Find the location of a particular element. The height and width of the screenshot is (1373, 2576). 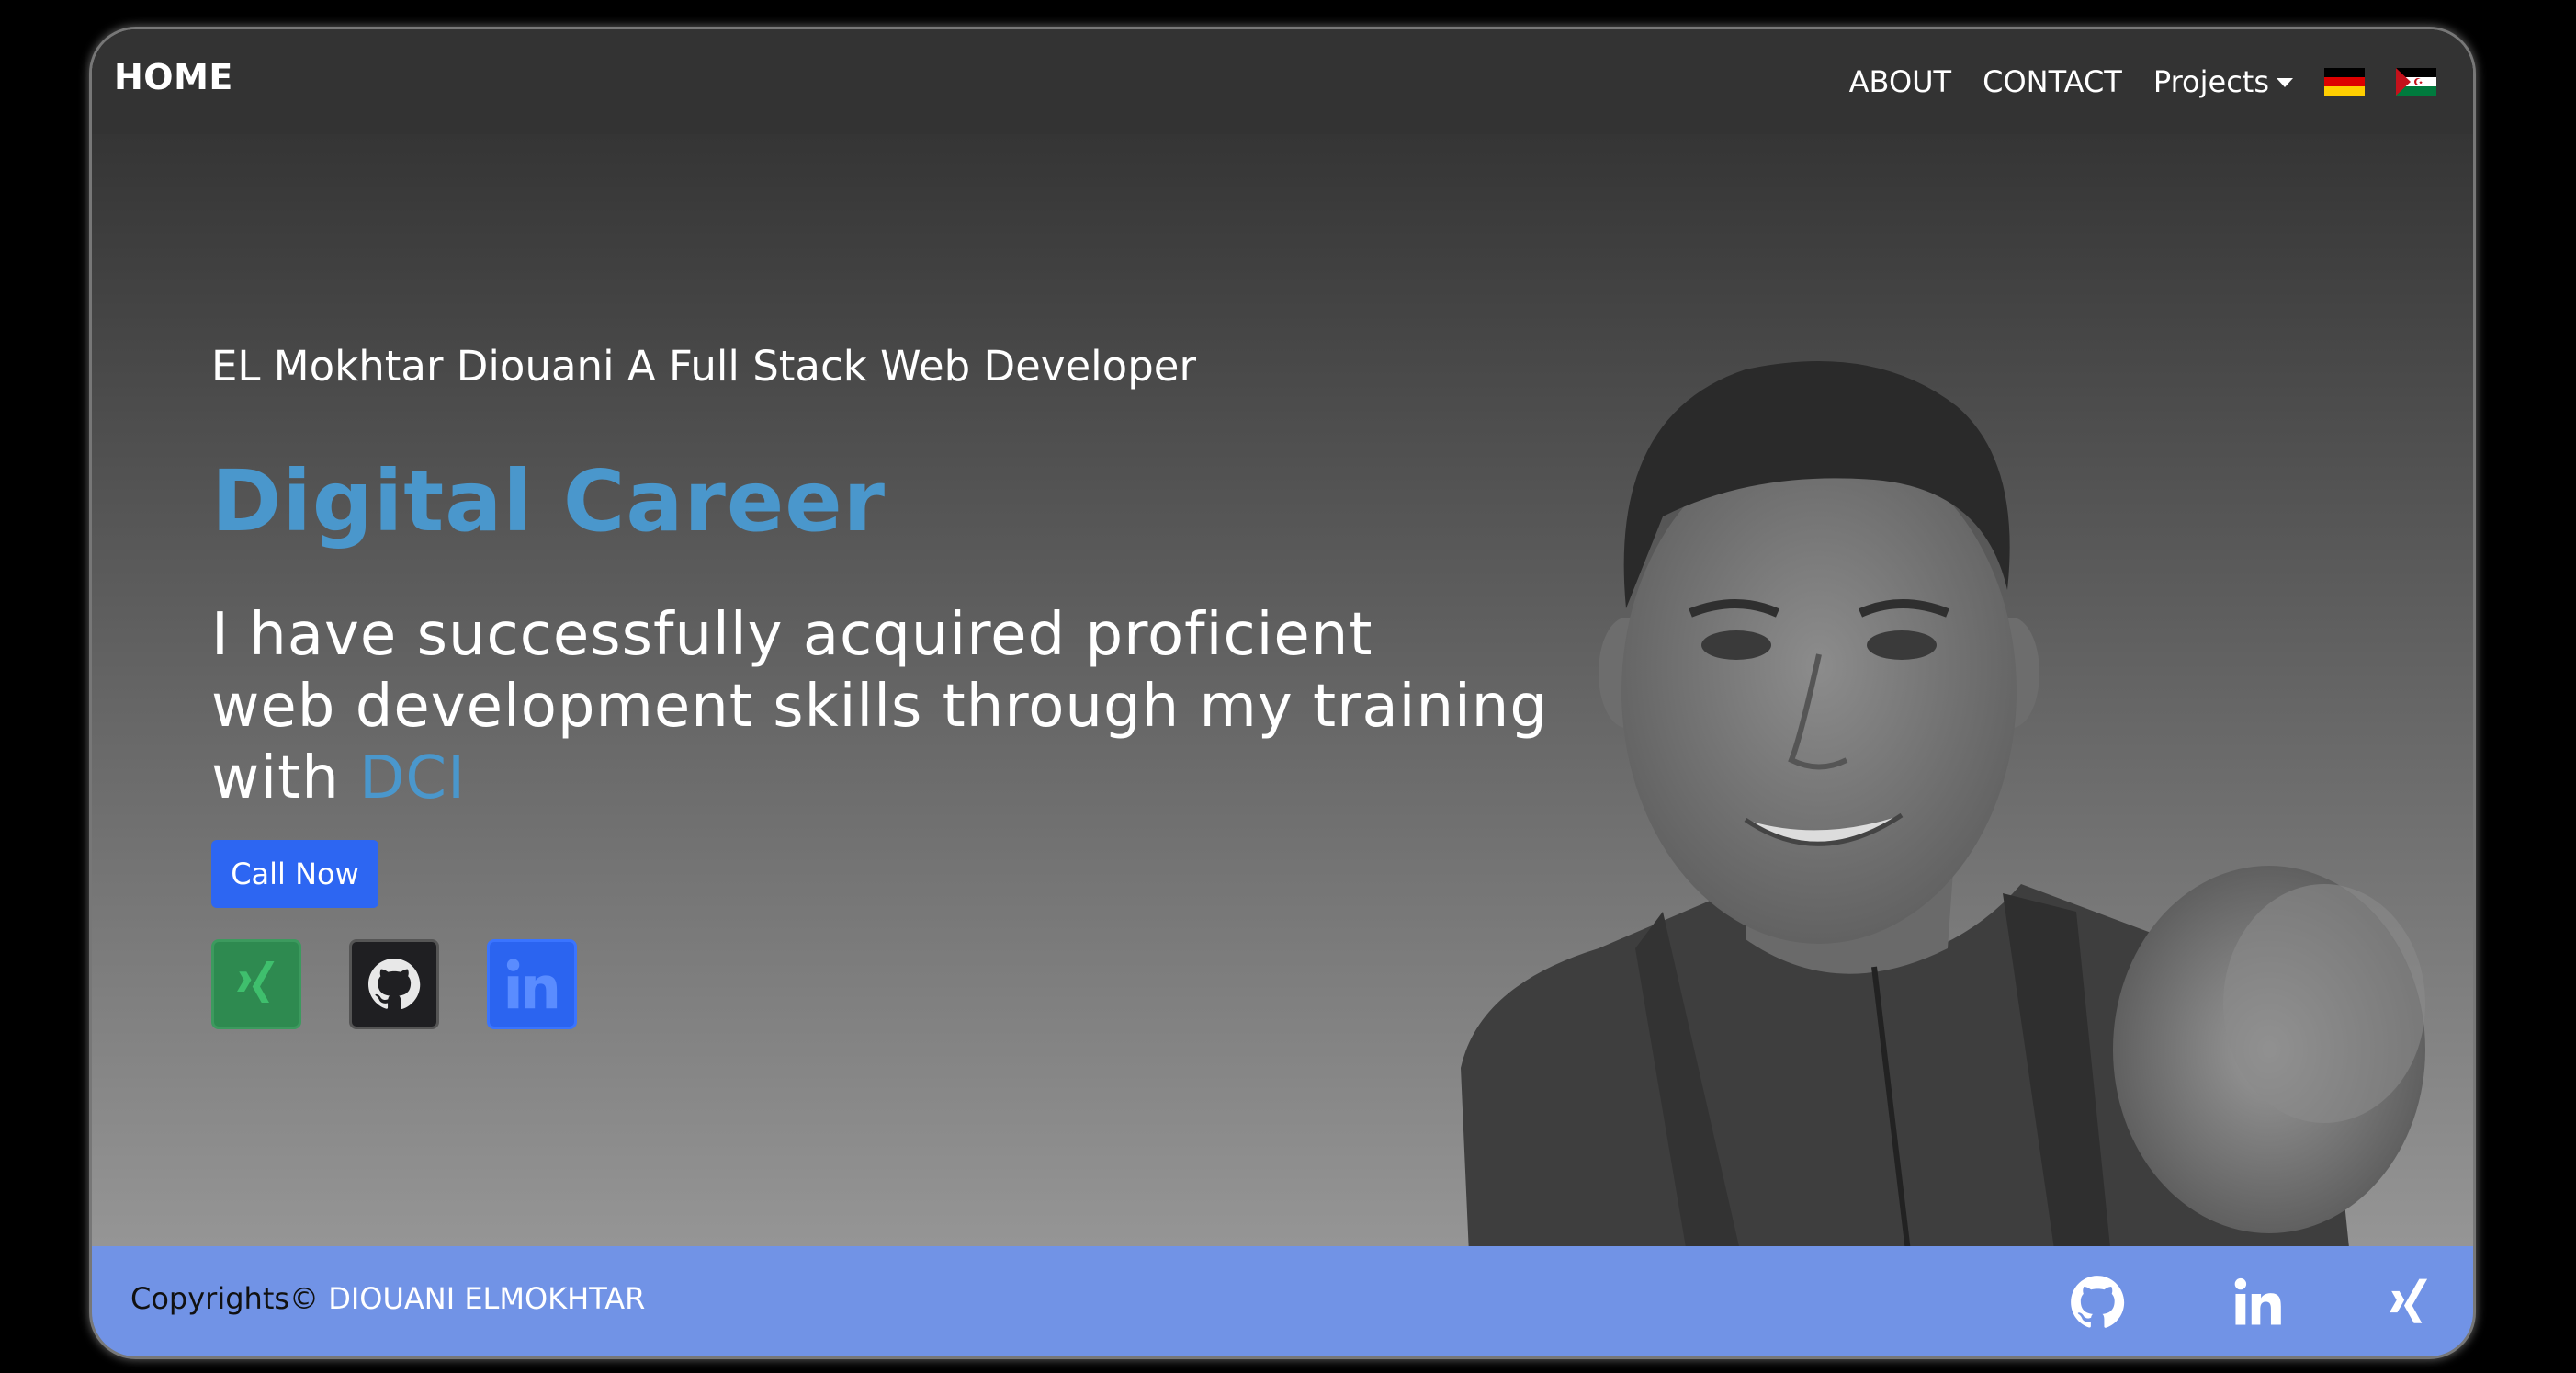

top-navbar: HOME ABOUT CONTACT Projects is located at coordinates (1282, 81).